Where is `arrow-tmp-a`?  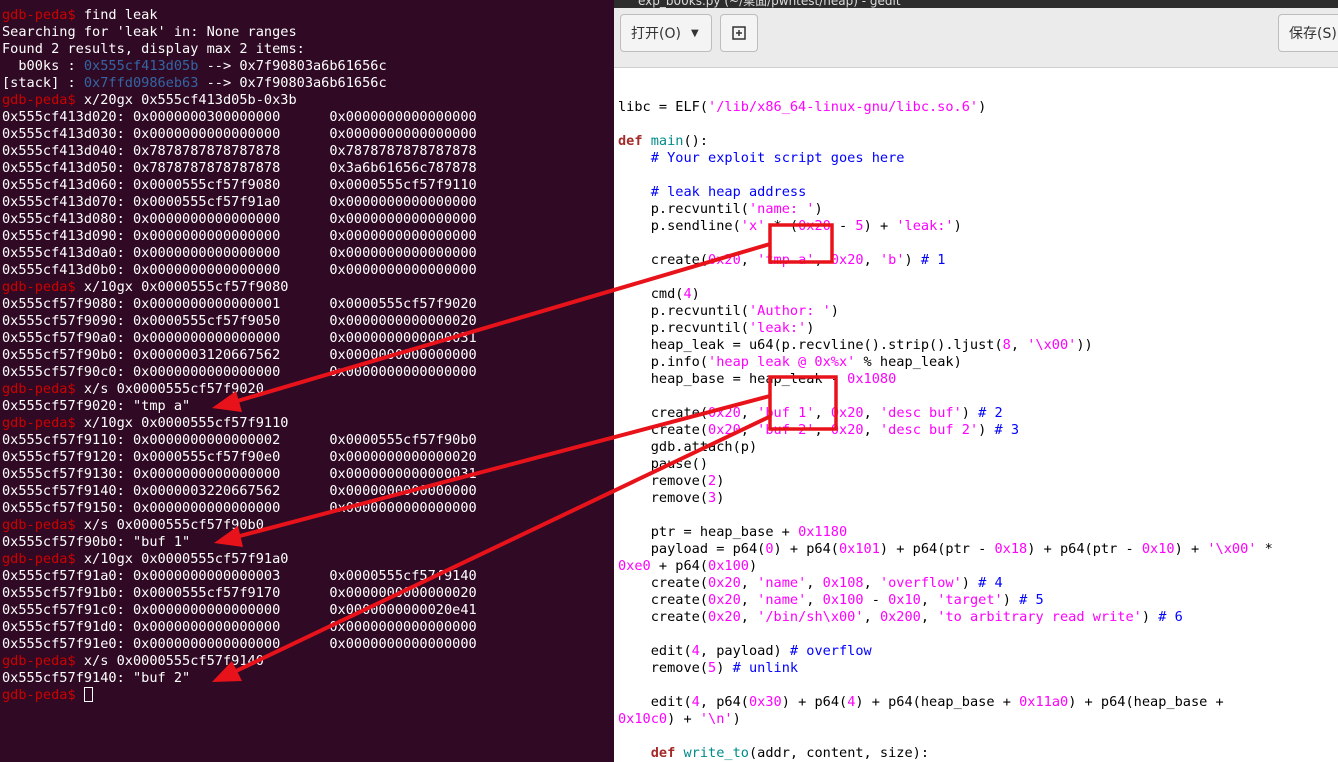
arrow-tmp-a is located at coordinates (491, 327).